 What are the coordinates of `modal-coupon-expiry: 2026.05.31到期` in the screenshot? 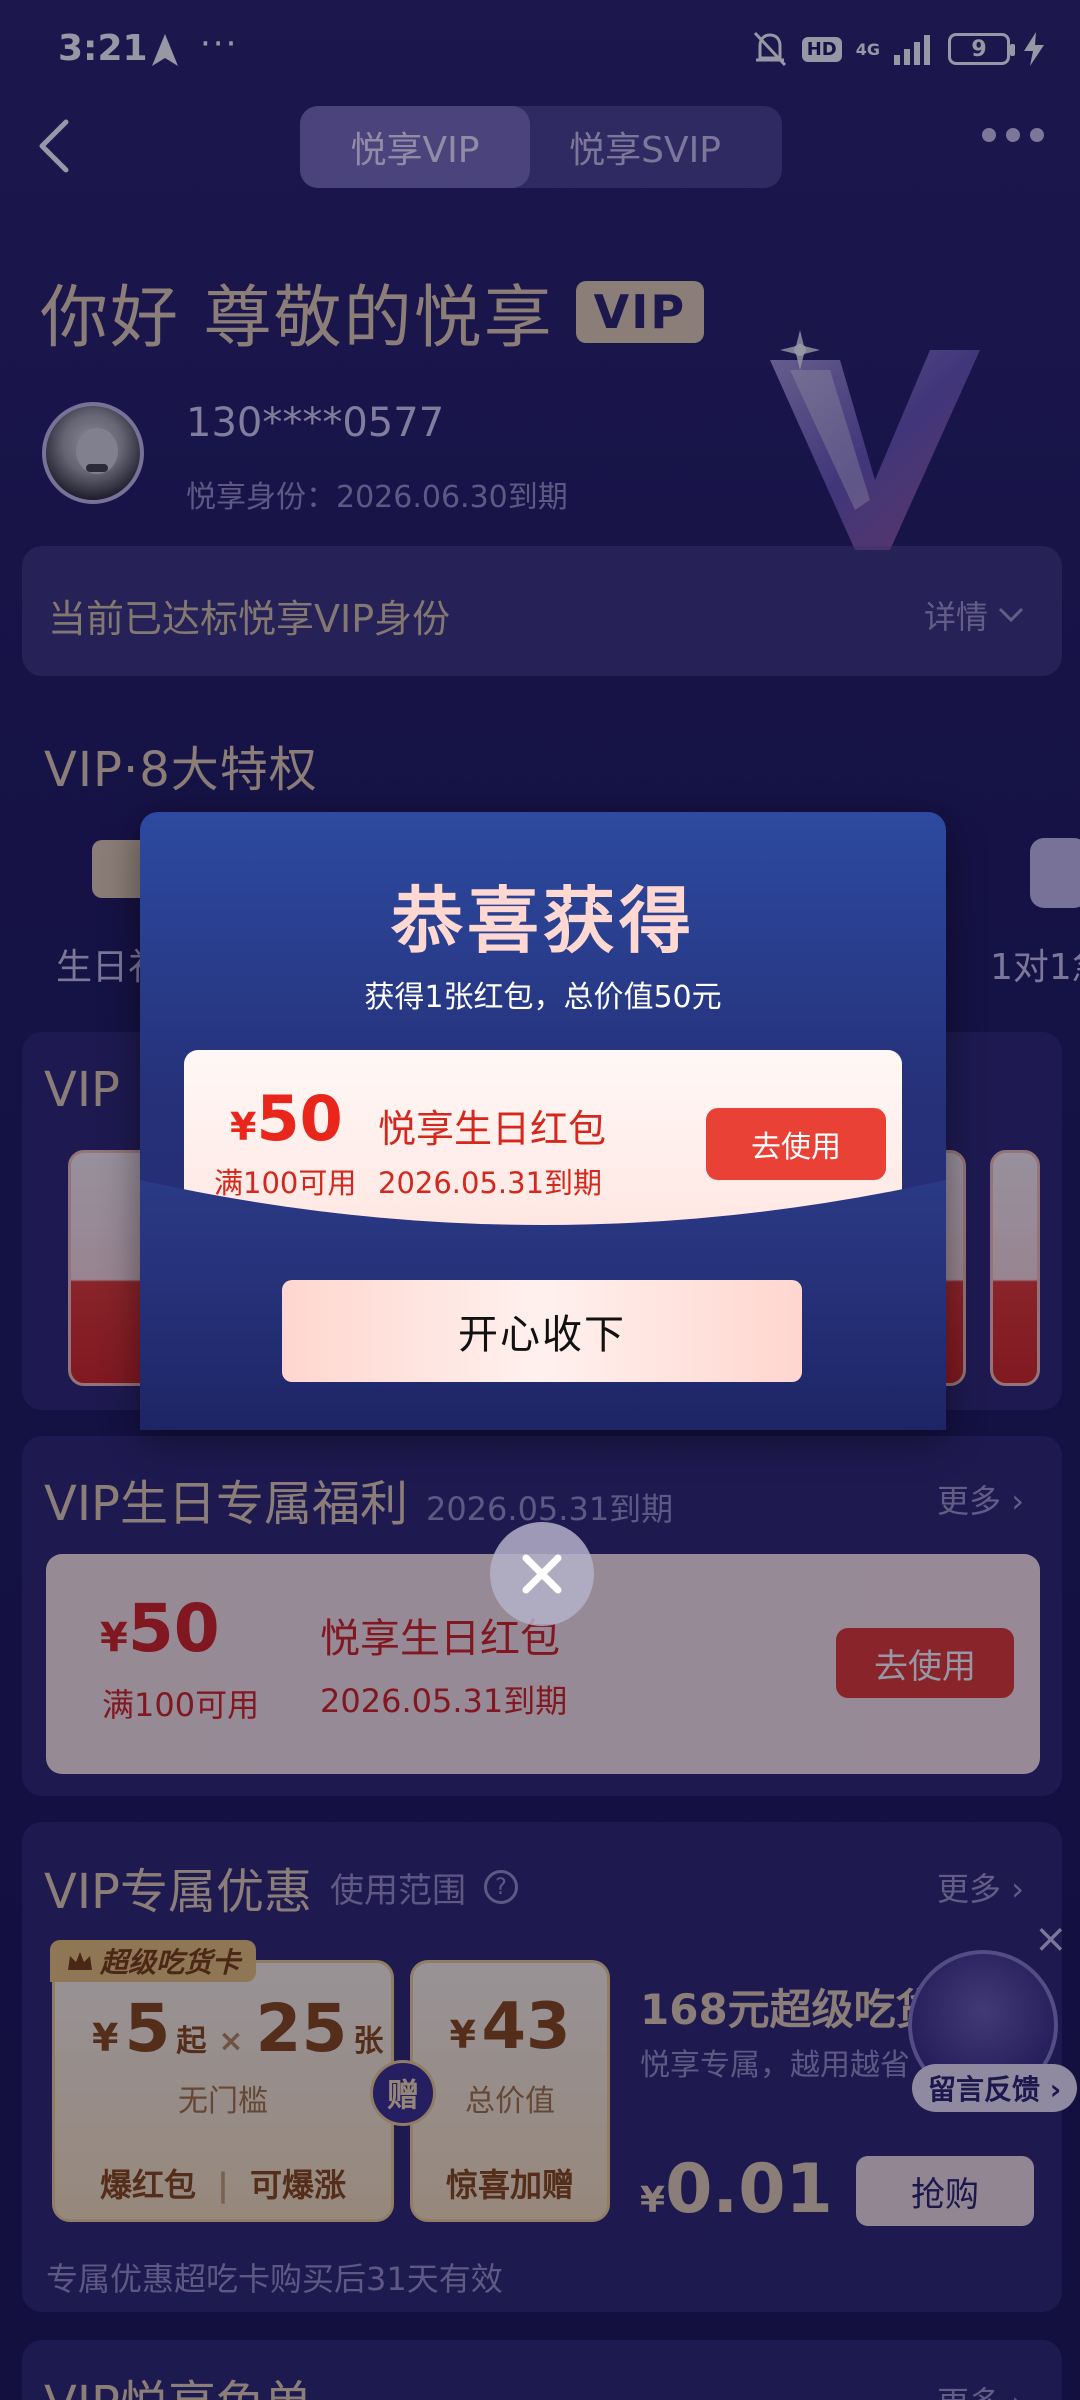 It's located at (490, 1183).